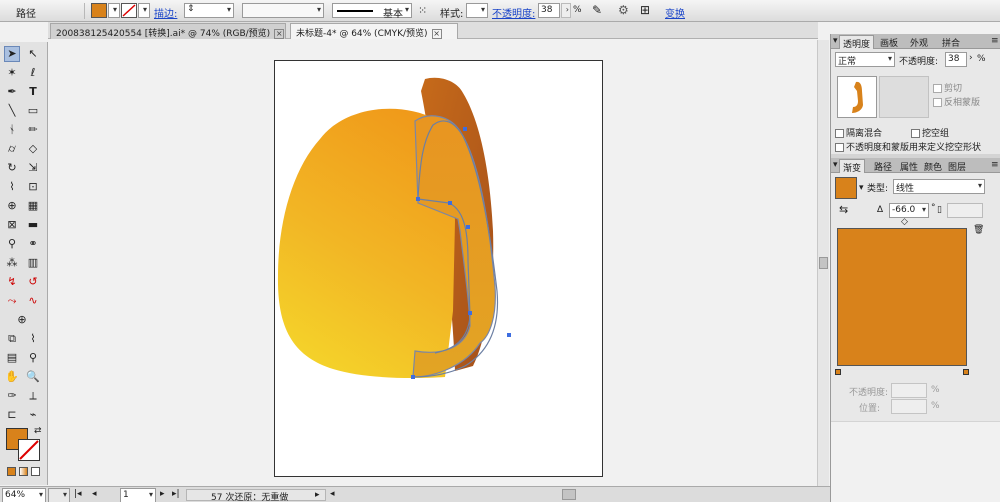  What do you see at coordinates (852, 166) in the screenshot?
I see `tab-gradient: 渐变` at bounding box center [852, 166].